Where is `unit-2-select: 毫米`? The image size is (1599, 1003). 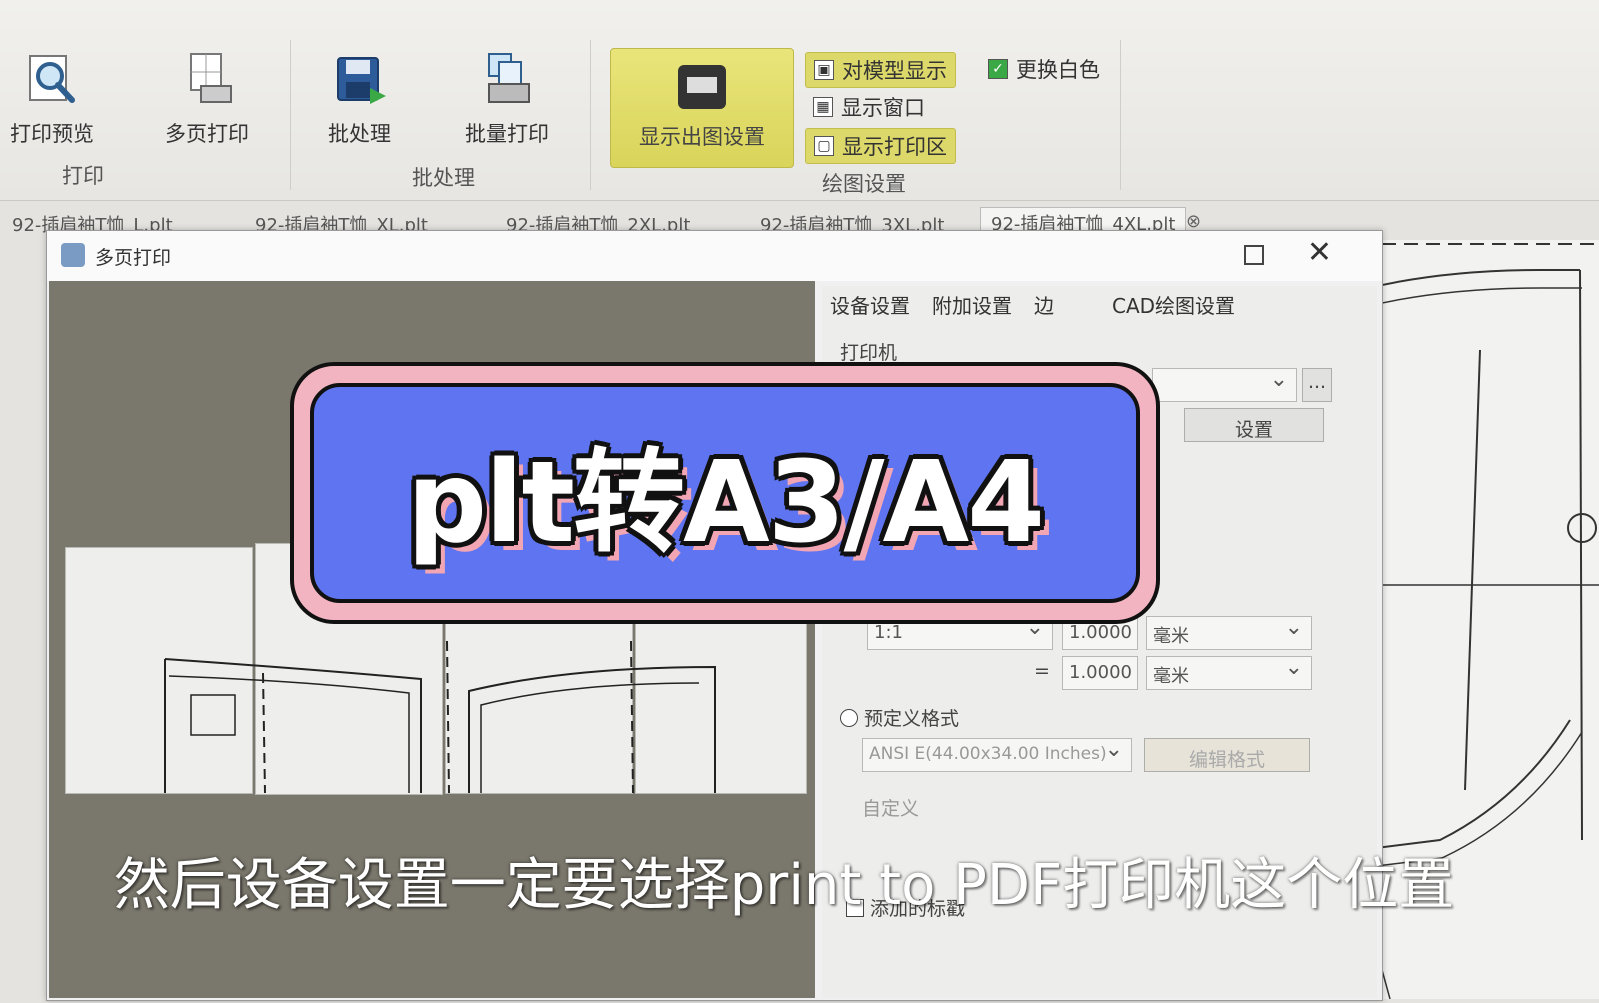 unit-2-select: 毫米 is located at coordinates (1229, 672).